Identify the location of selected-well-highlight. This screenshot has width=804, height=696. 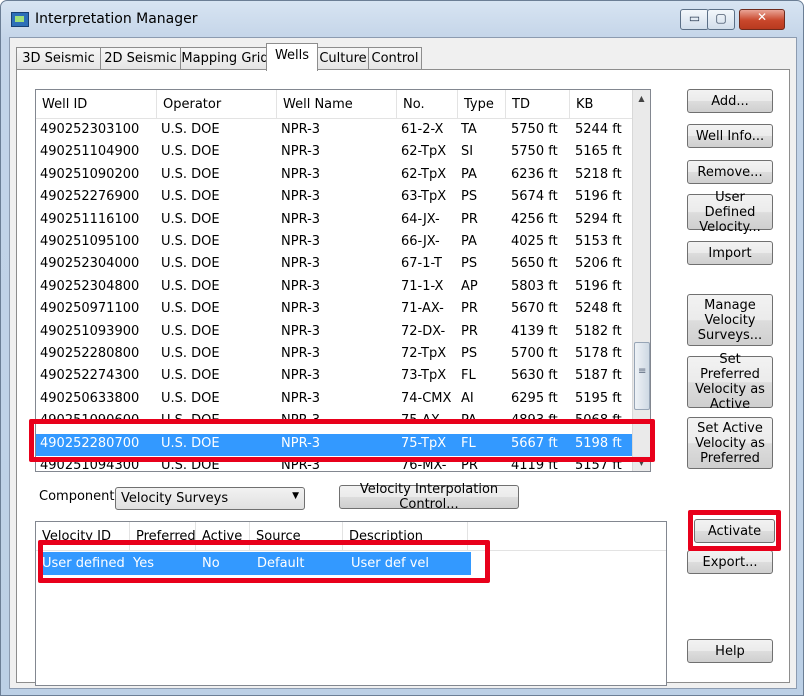
(342, 440).